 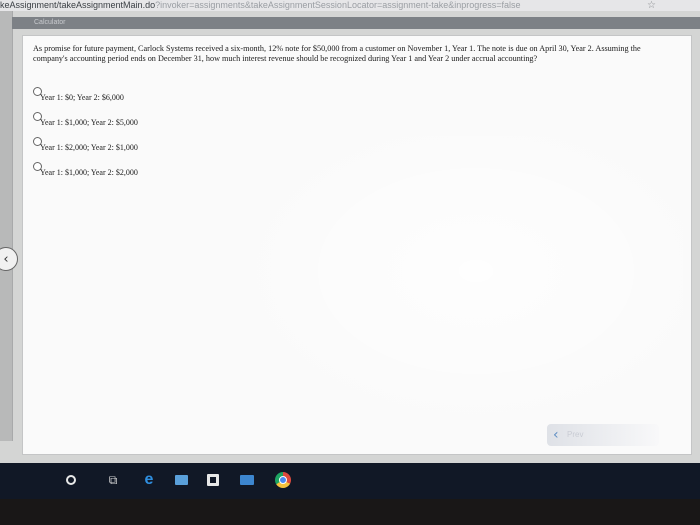 I want to click on star-icon: ☆, so click(x=651, y=5).